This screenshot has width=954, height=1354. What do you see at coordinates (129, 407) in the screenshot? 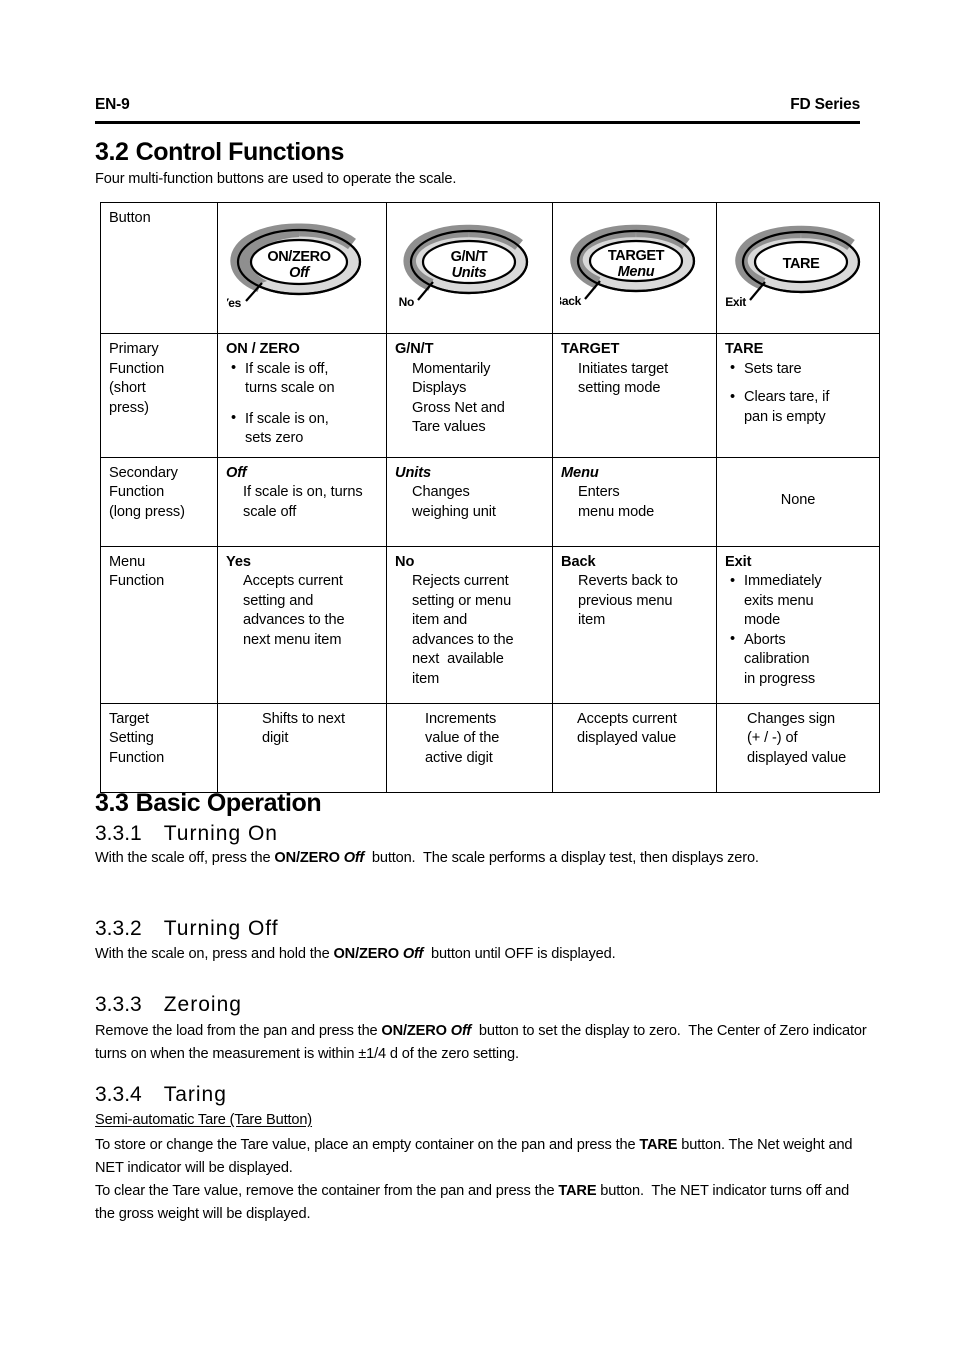
I see `row-label-primary-4: press)` at bounding box center [129, 407].